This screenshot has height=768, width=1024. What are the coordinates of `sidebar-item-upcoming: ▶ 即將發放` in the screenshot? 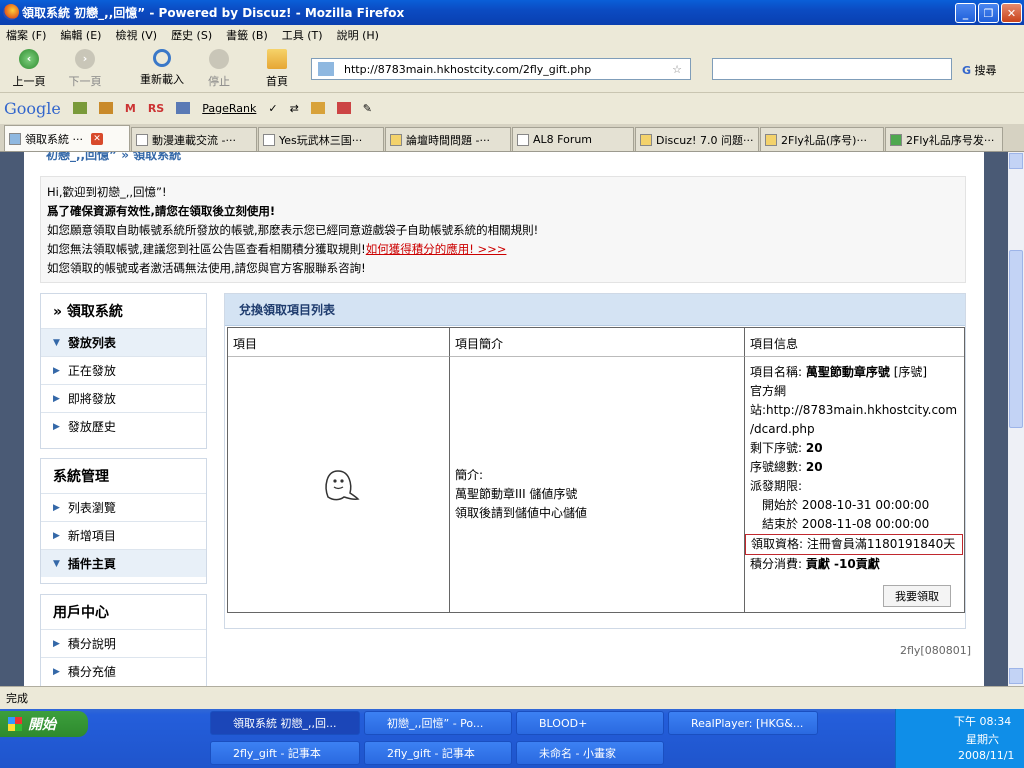 It's located at (123, 398).